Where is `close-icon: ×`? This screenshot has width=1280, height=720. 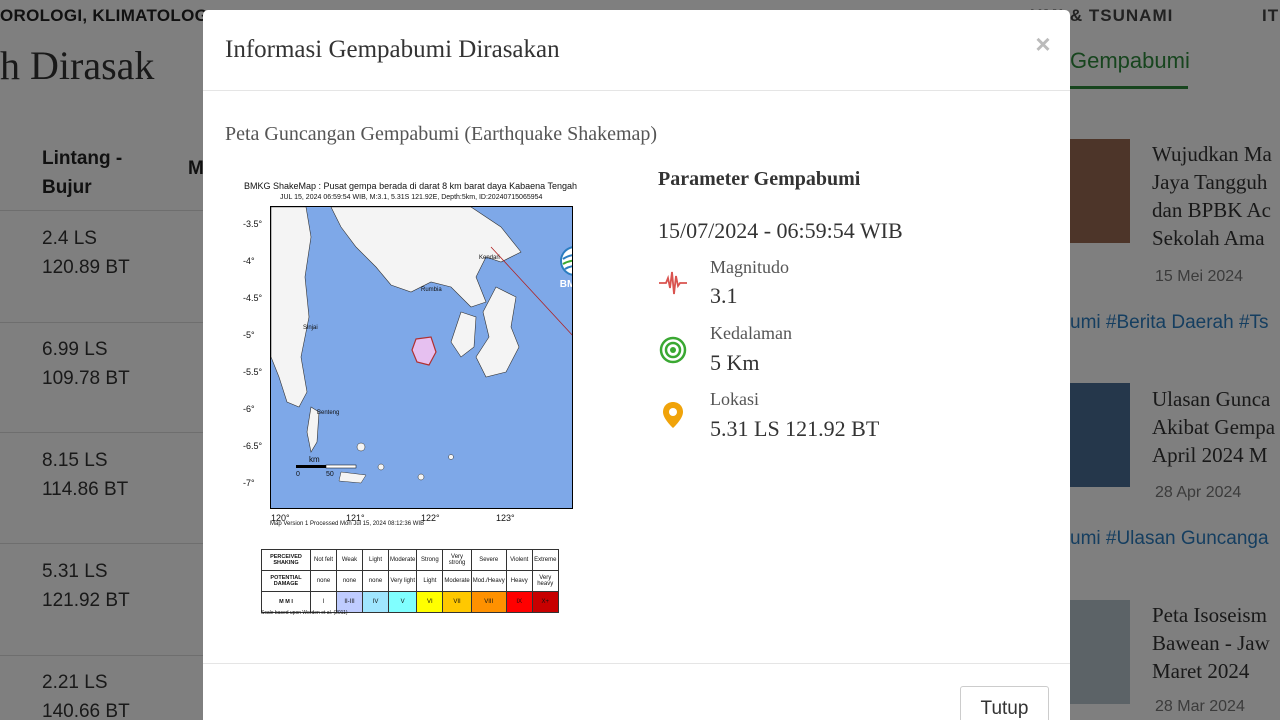 close-icon: × is located at coordinates (1043, 44).